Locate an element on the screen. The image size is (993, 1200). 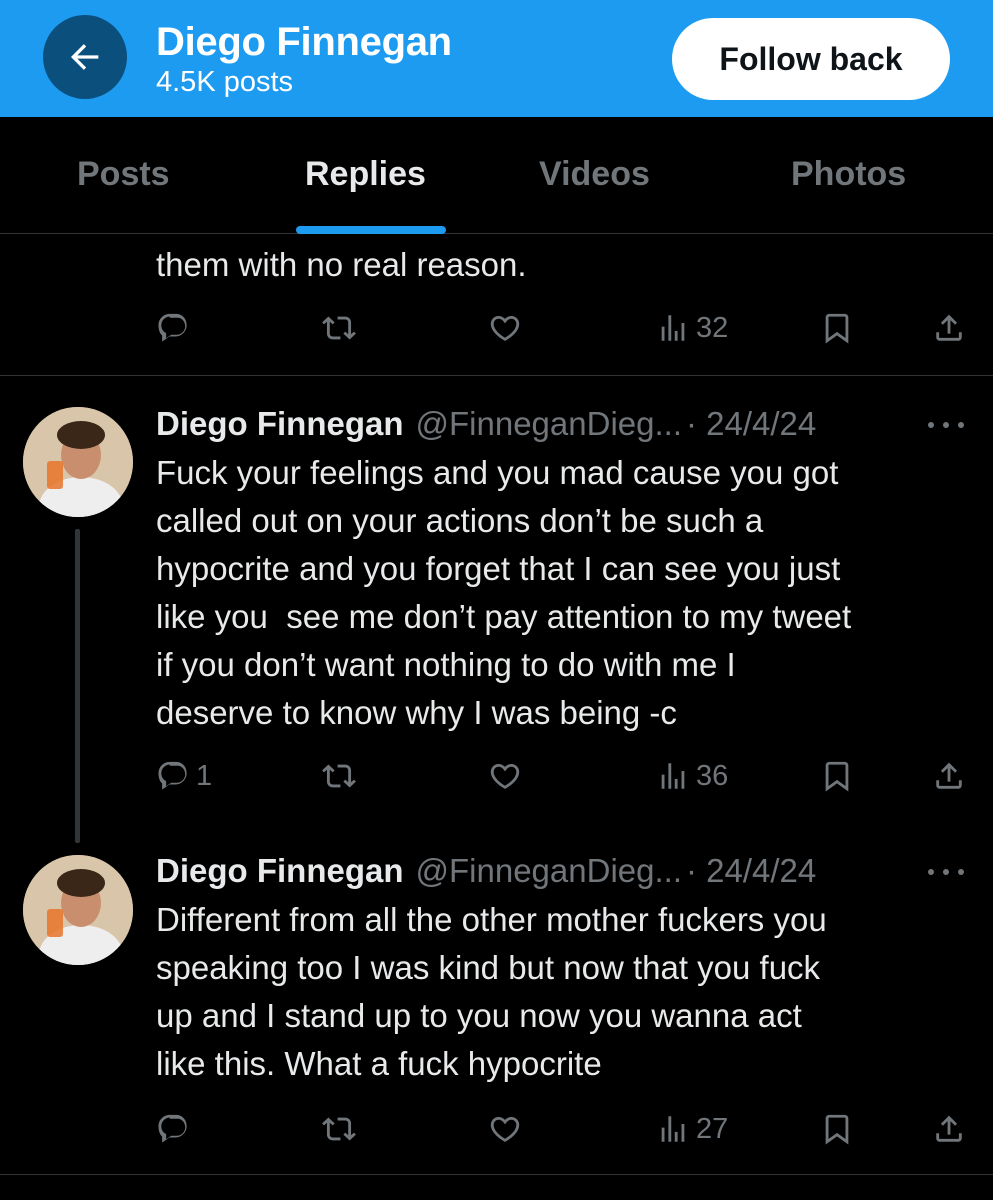
views-button: 27 is located at coordinates (692, 1129).